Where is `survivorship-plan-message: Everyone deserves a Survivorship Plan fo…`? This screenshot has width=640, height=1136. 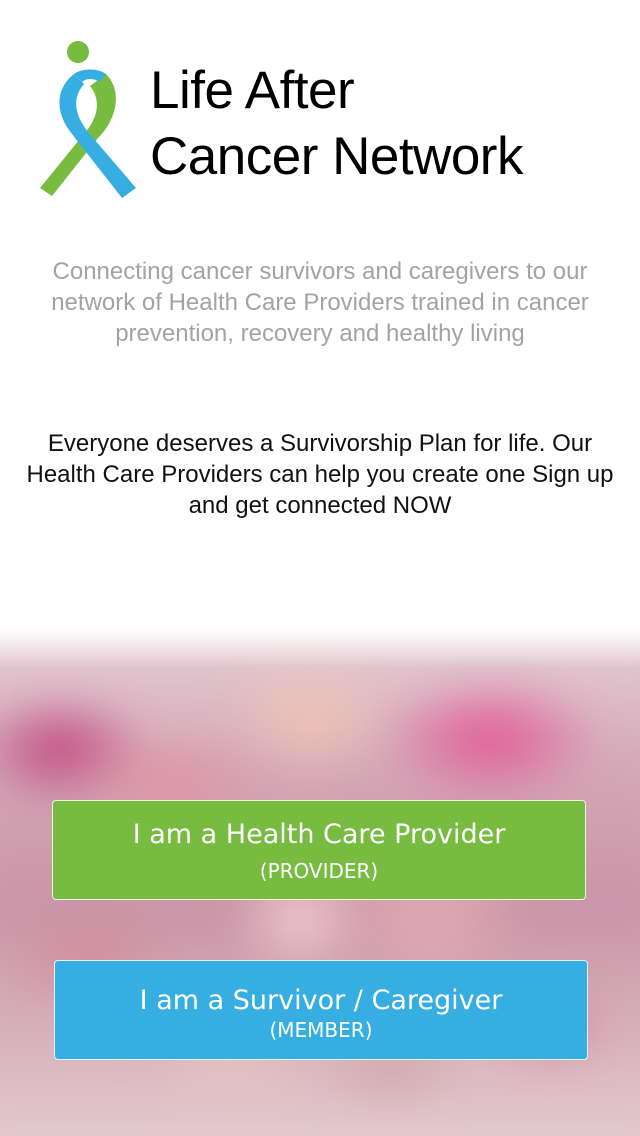
survivorship-plan-message: Everyone deserves a Survivorship Plan fo… is located at coordinates (320, 474).